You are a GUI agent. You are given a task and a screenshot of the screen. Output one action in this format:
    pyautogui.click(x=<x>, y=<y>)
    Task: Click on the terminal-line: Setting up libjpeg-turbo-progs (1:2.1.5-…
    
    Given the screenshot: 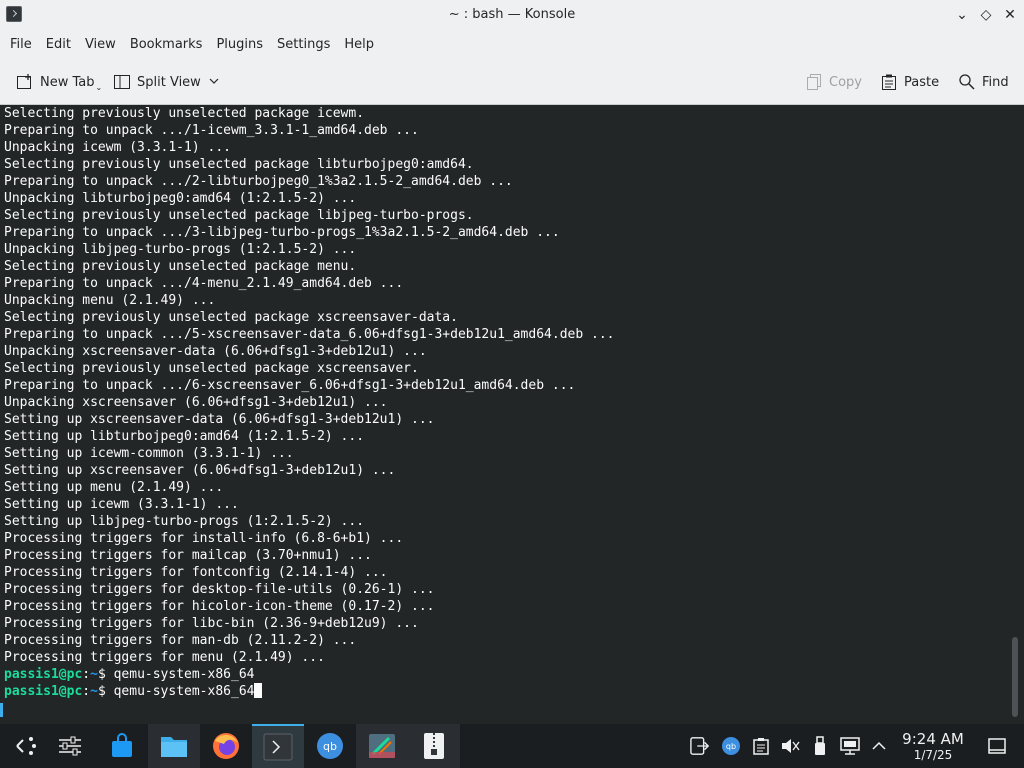 What is the action you would take?
    pyautogui.click(x=184, y=521)
    